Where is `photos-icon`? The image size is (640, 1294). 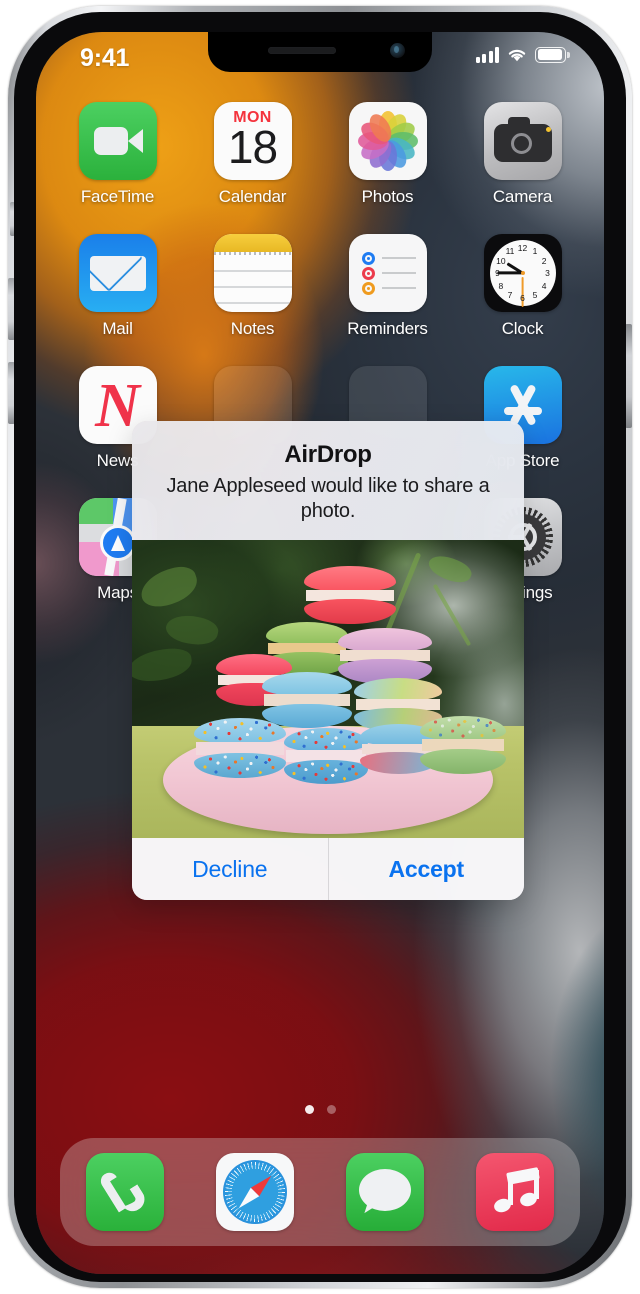
photos-icon is located at coordinates (387, 141).